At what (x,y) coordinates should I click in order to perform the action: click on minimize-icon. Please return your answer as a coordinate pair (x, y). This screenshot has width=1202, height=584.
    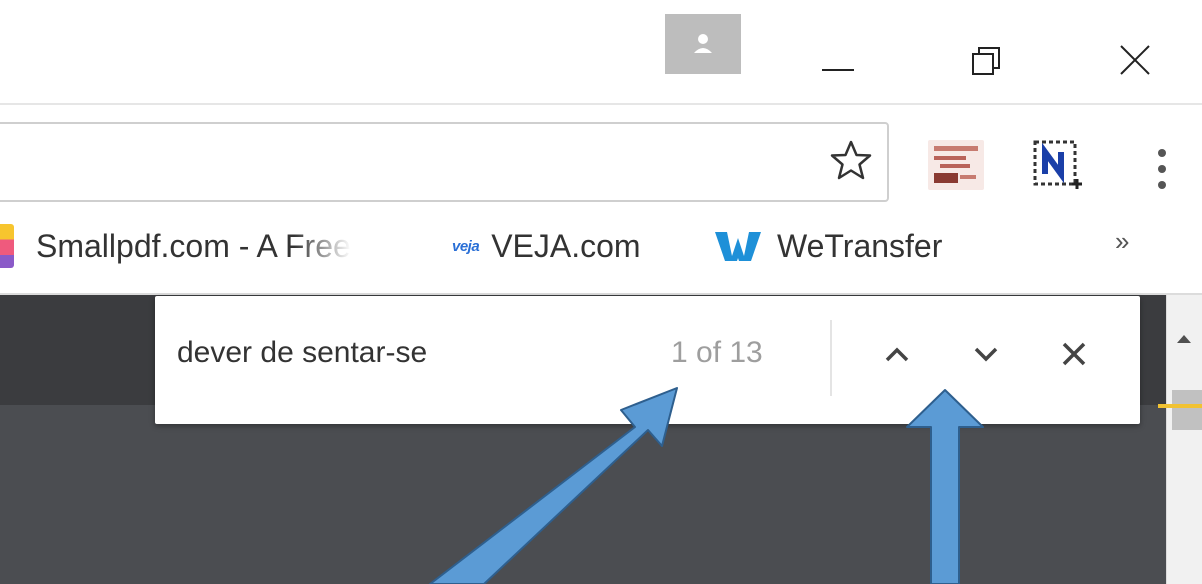
    Looking at the image, I should click on (838, 70).